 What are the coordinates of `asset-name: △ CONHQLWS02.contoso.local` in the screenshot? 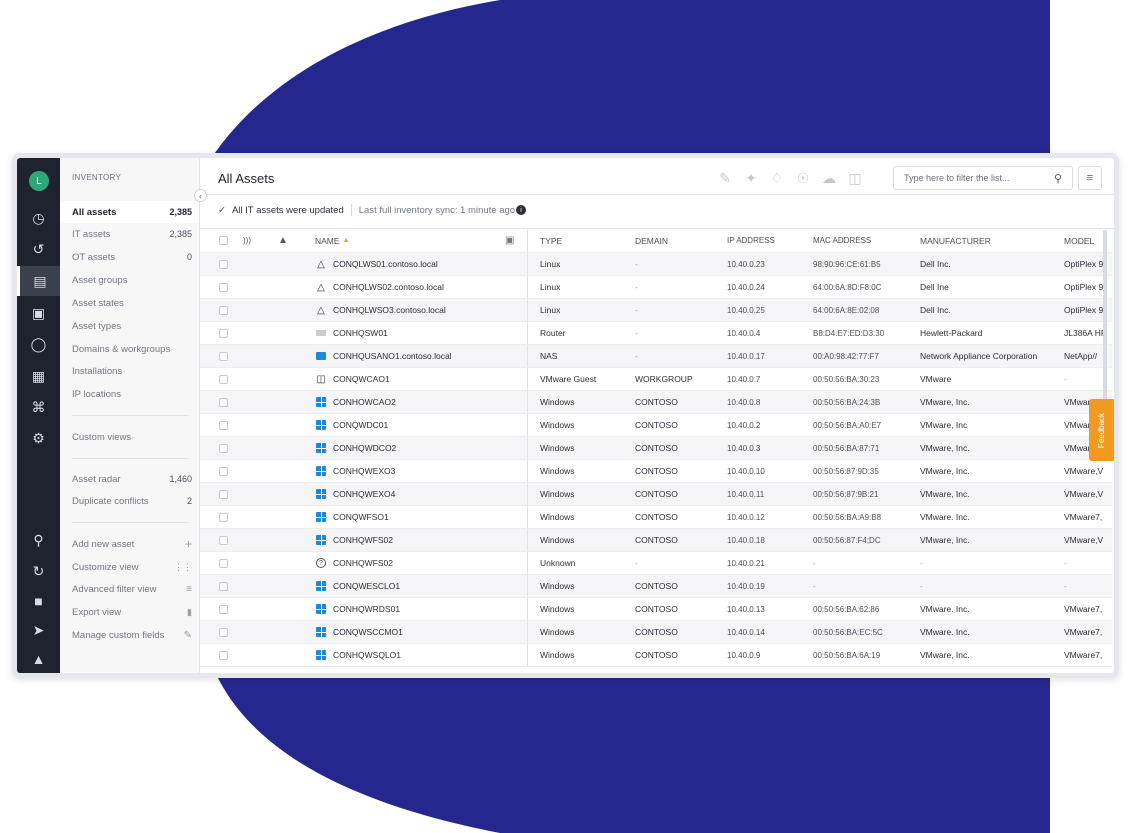 It's located at (419, 287).